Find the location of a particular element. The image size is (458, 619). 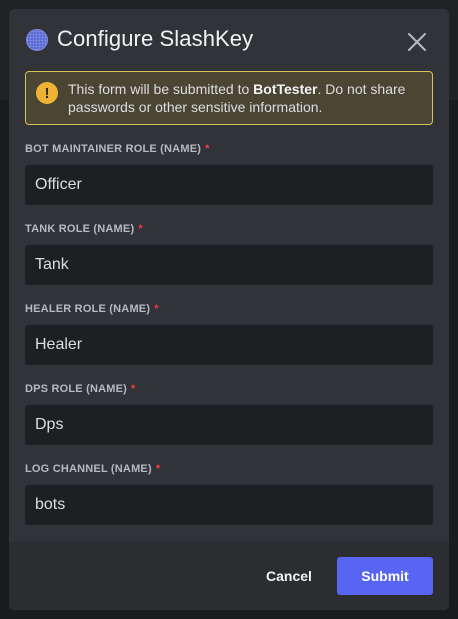

bot-maintainer-role-input is located at coordinates (229, 185).